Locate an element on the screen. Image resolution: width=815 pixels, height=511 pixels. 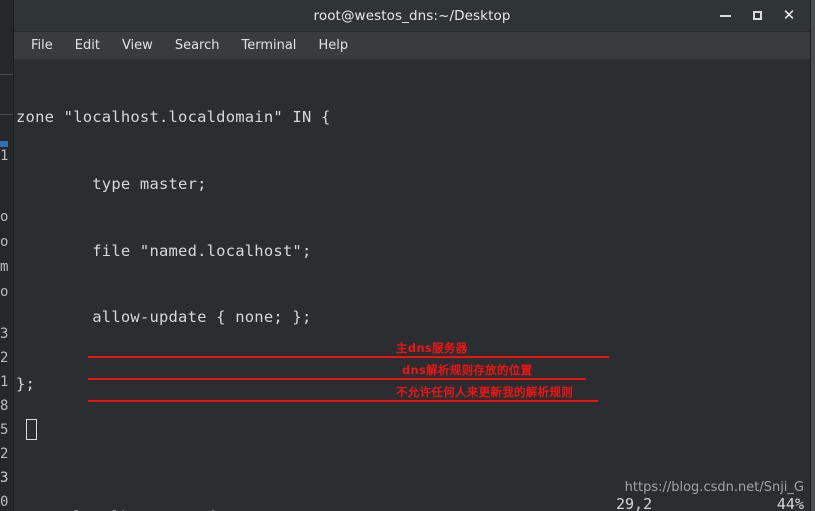
menu-item-view: View is located at coordinates (137, 45).